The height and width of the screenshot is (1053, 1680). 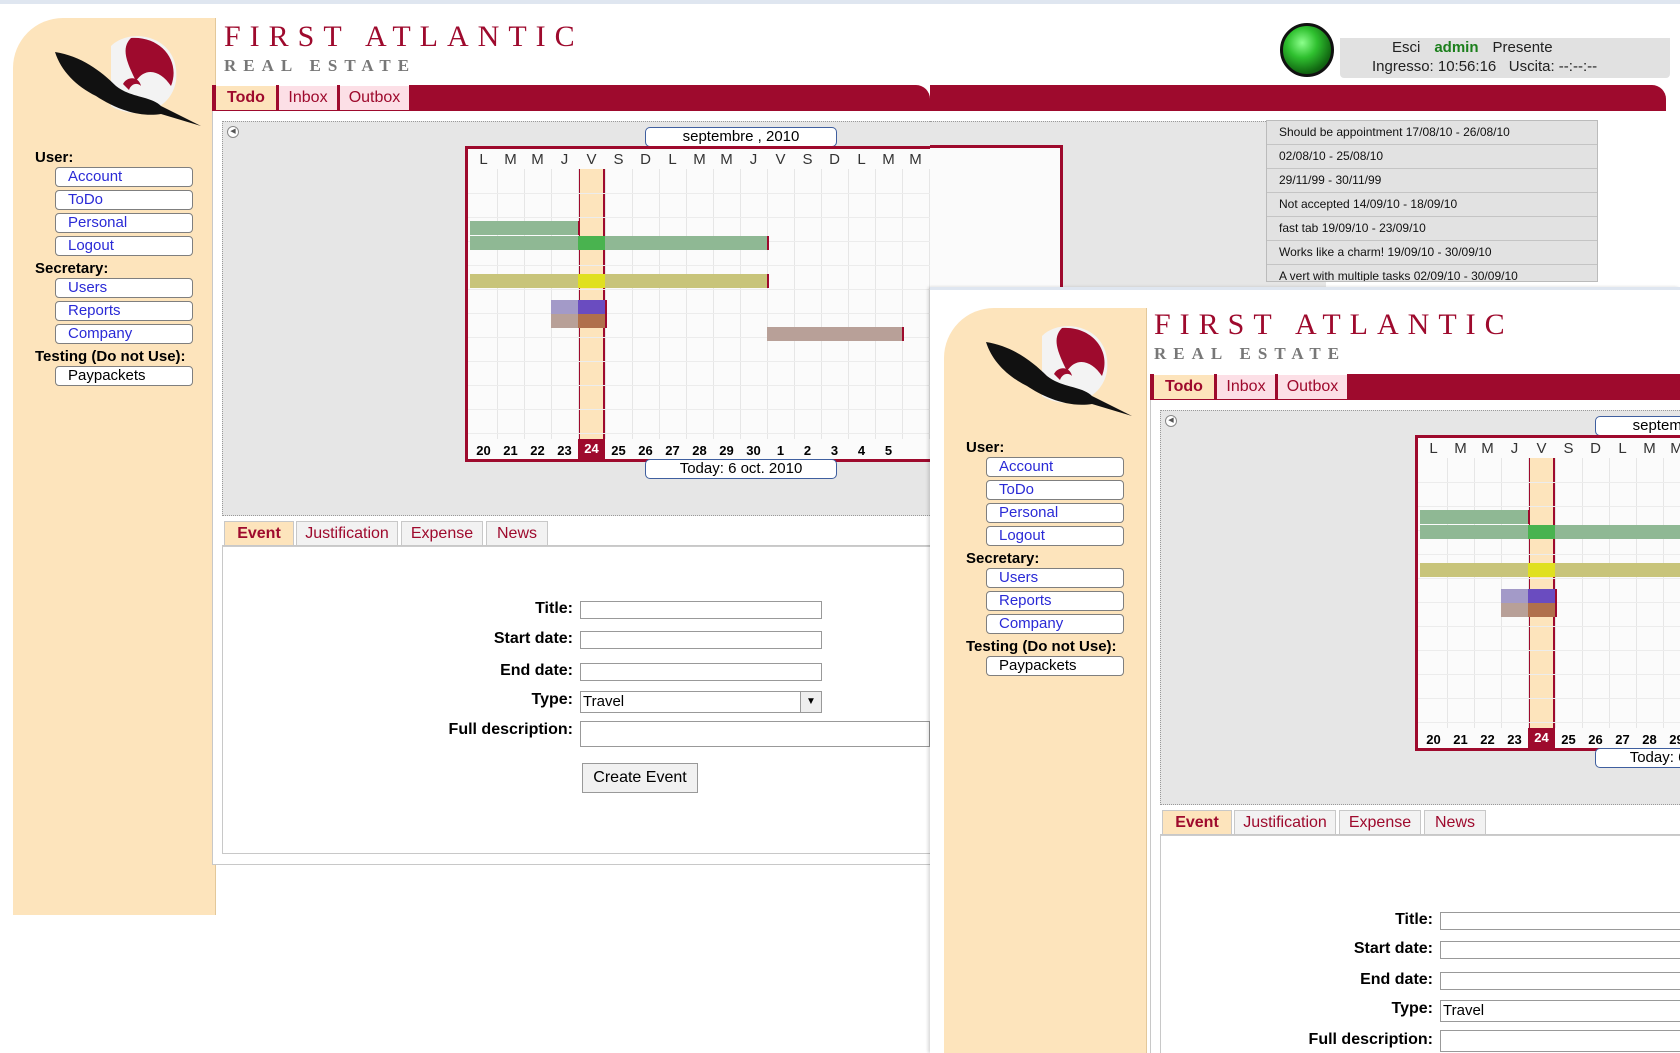 I want to click on event-list-item: 29/11/99 - 30/11/99, so click(x=1432, y=181).